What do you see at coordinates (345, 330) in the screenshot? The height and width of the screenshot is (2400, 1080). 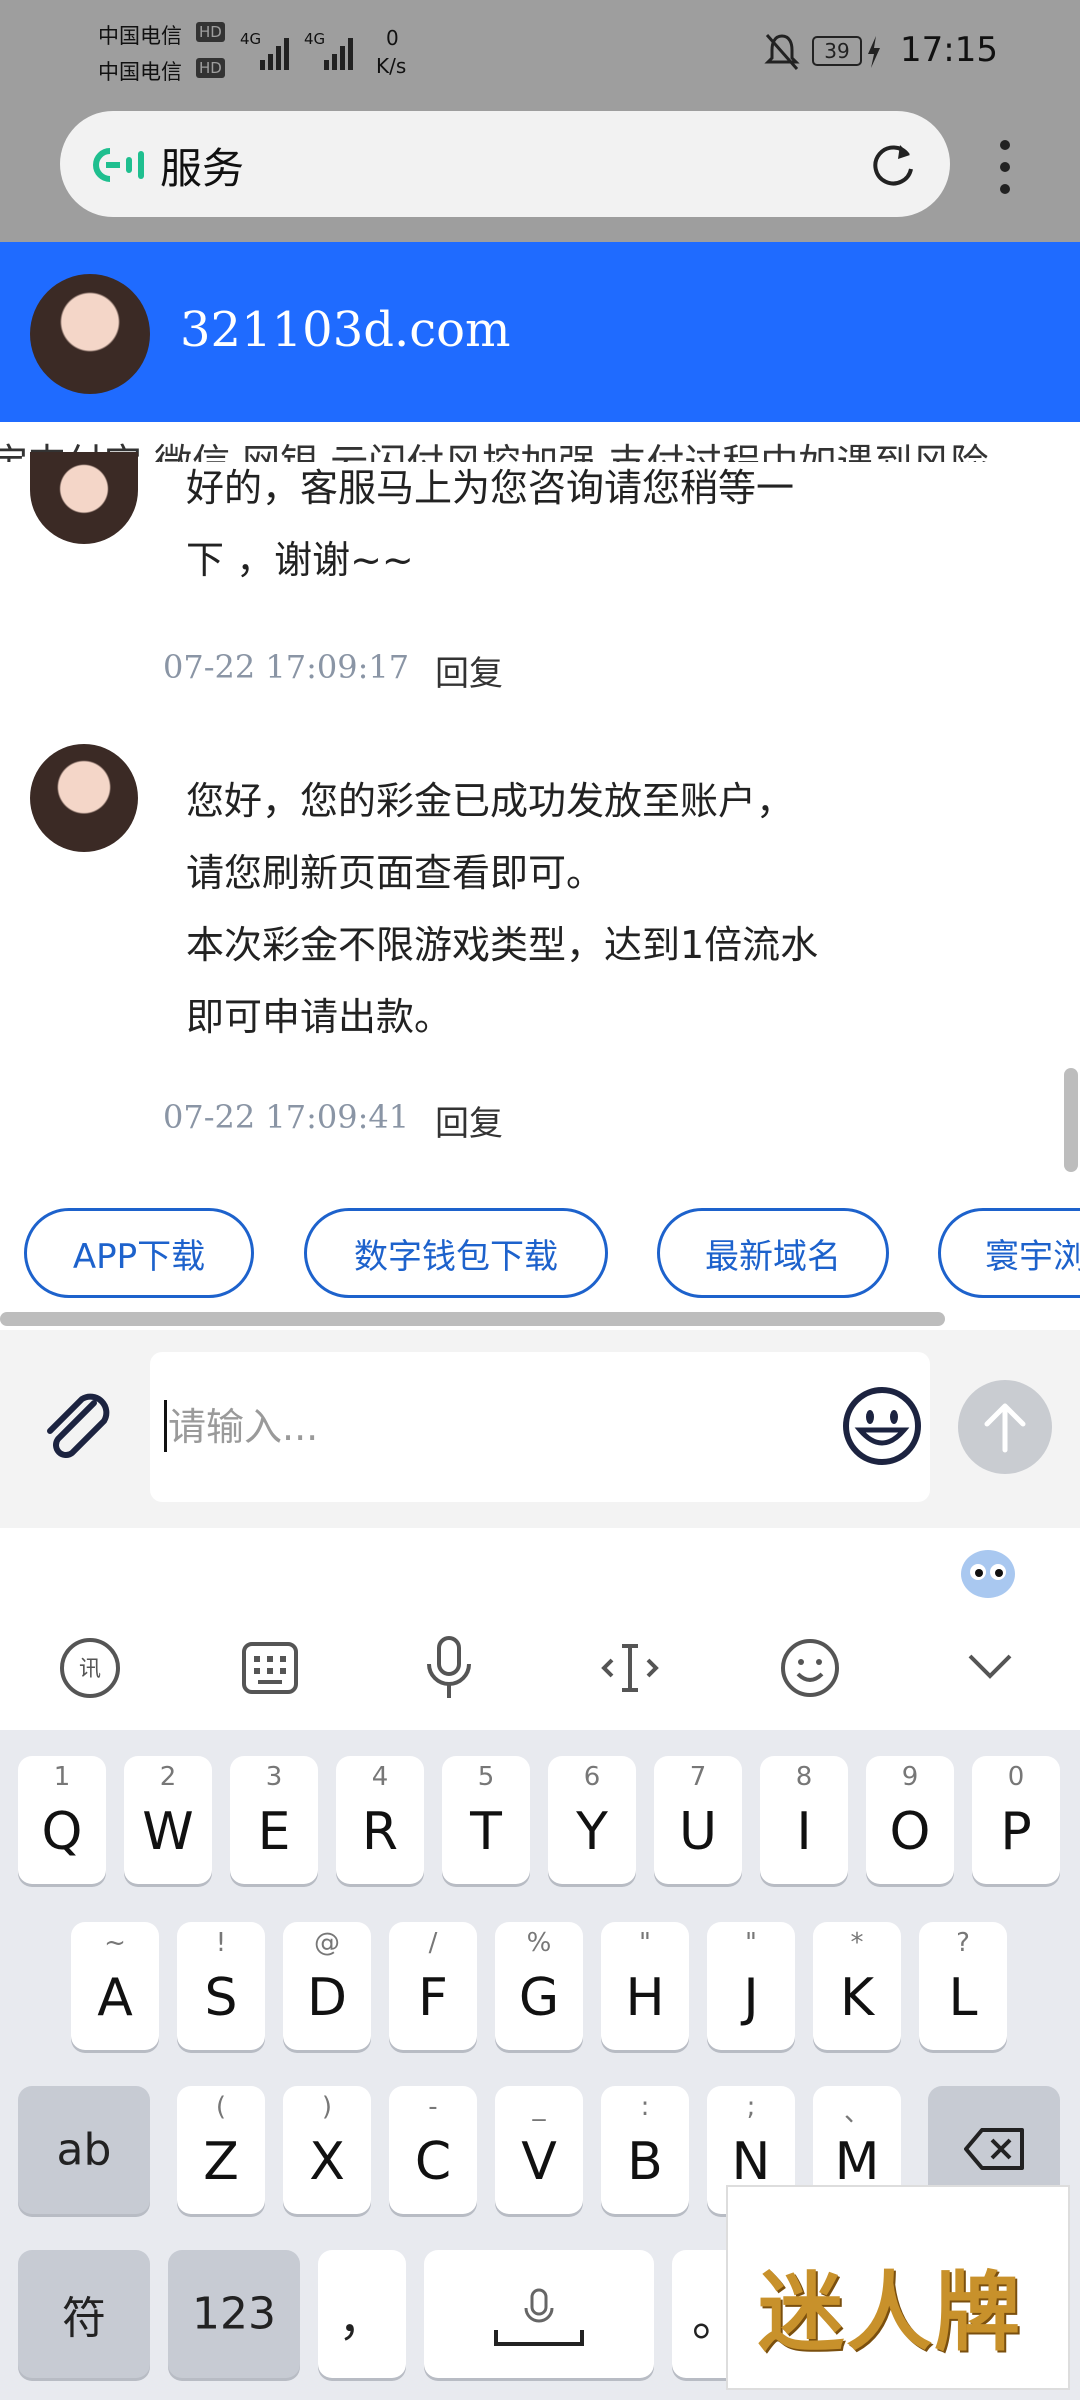 I see `chat-title: 321103d.com` at bounding box center [345, 330].